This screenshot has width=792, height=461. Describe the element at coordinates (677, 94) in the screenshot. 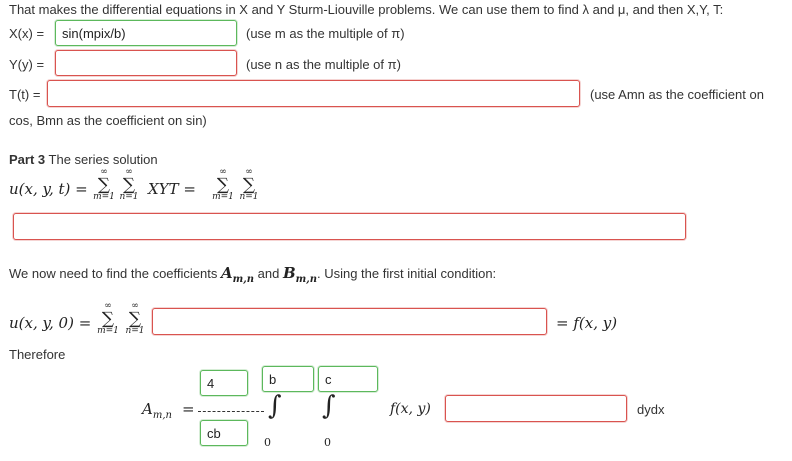

I see `t-hint: (use Amn as the coefficient on` at that location.